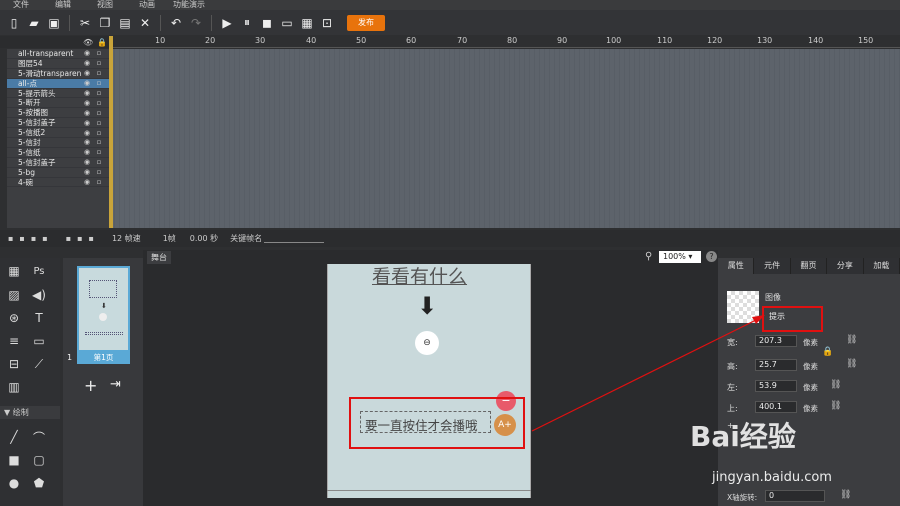  Describe the element at coordinates (58, 183) in the screenshot. I see `layer-row: 4-碗 ◉ ▫` at that location.